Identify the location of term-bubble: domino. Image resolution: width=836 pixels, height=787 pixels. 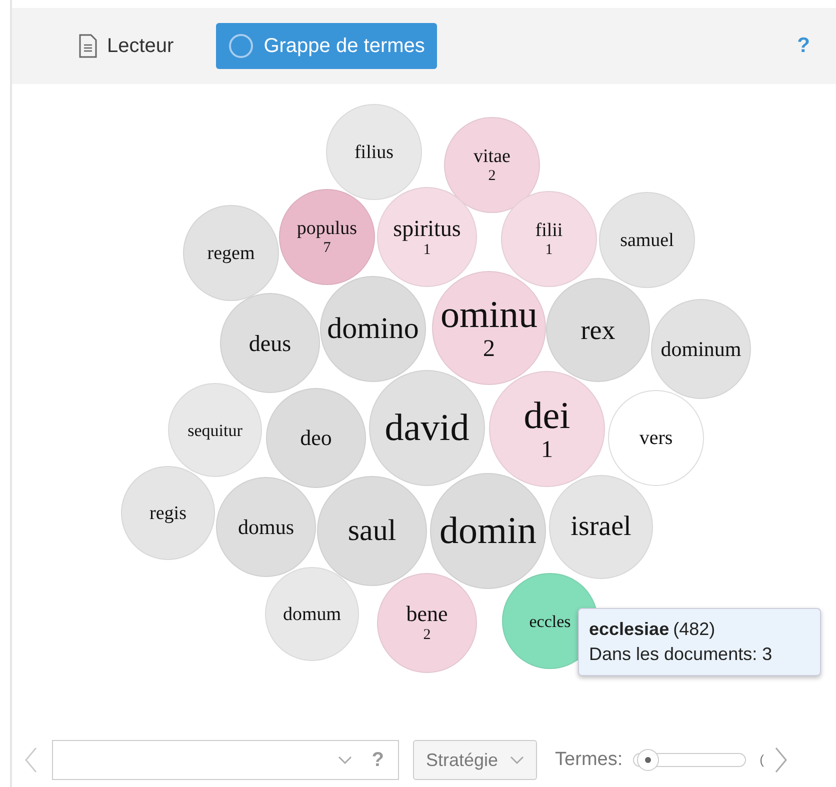
(373, 329).